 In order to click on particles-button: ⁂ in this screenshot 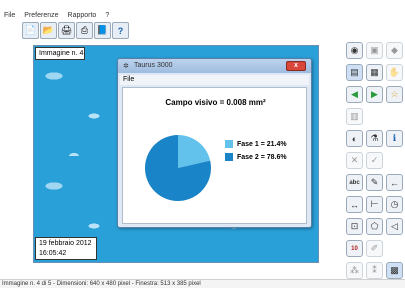, I will do `click(354, 270)`.